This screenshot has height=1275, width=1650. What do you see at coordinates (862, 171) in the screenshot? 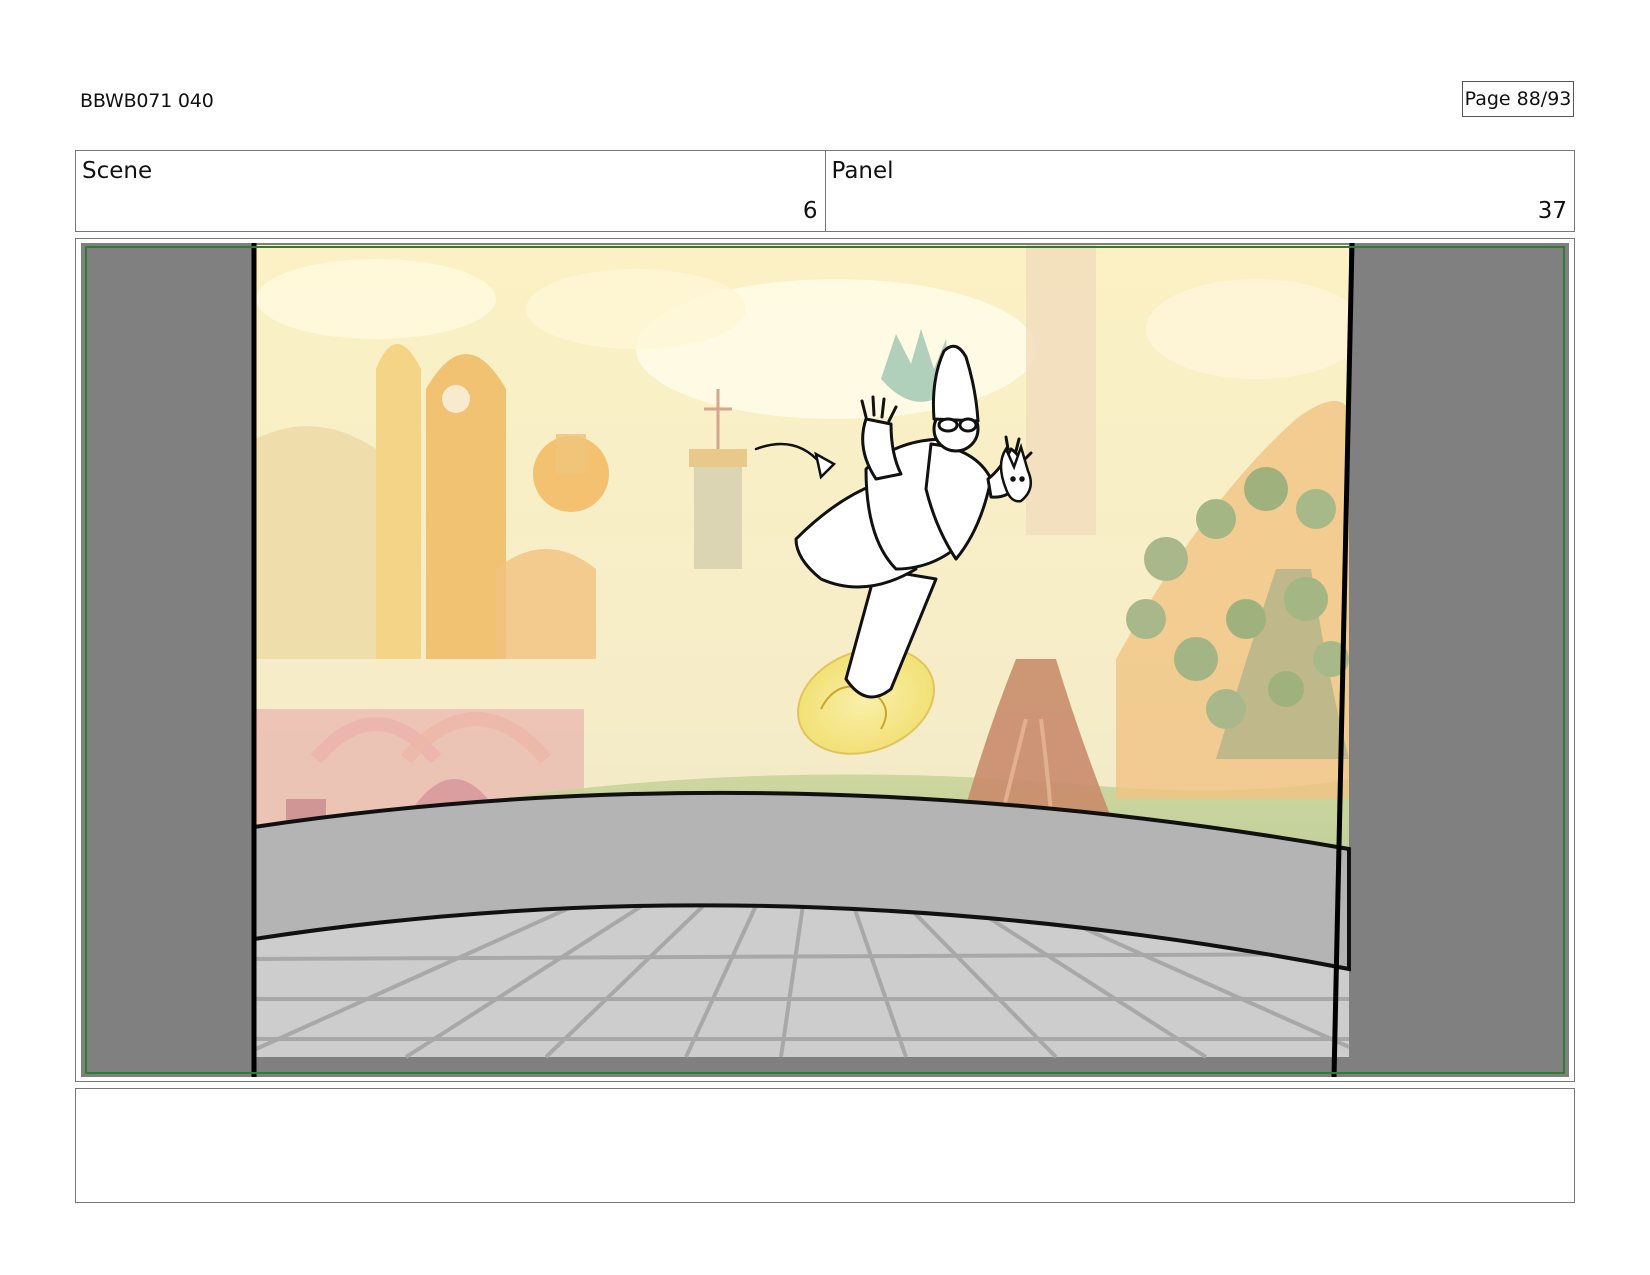
I see `panel-label: Panel` at bounding box center [862, 171].